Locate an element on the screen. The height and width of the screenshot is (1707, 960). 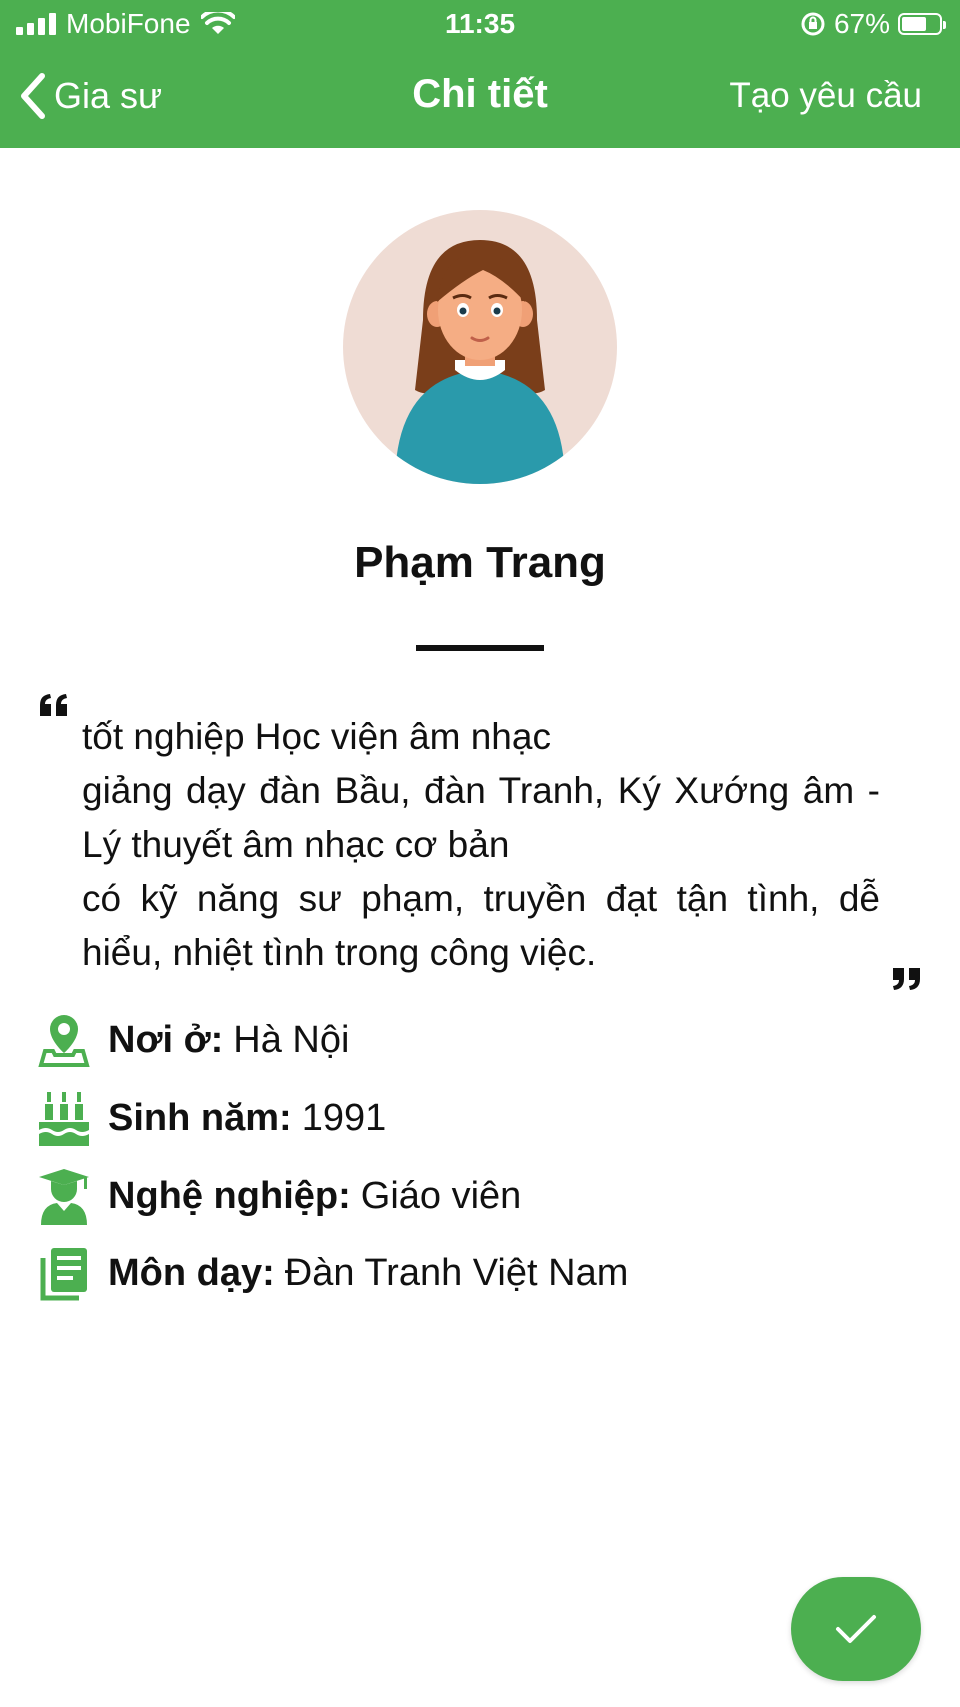
bio-line: tốt nghiệp Học viện âm nhạc is located at coordinates (316, 736).